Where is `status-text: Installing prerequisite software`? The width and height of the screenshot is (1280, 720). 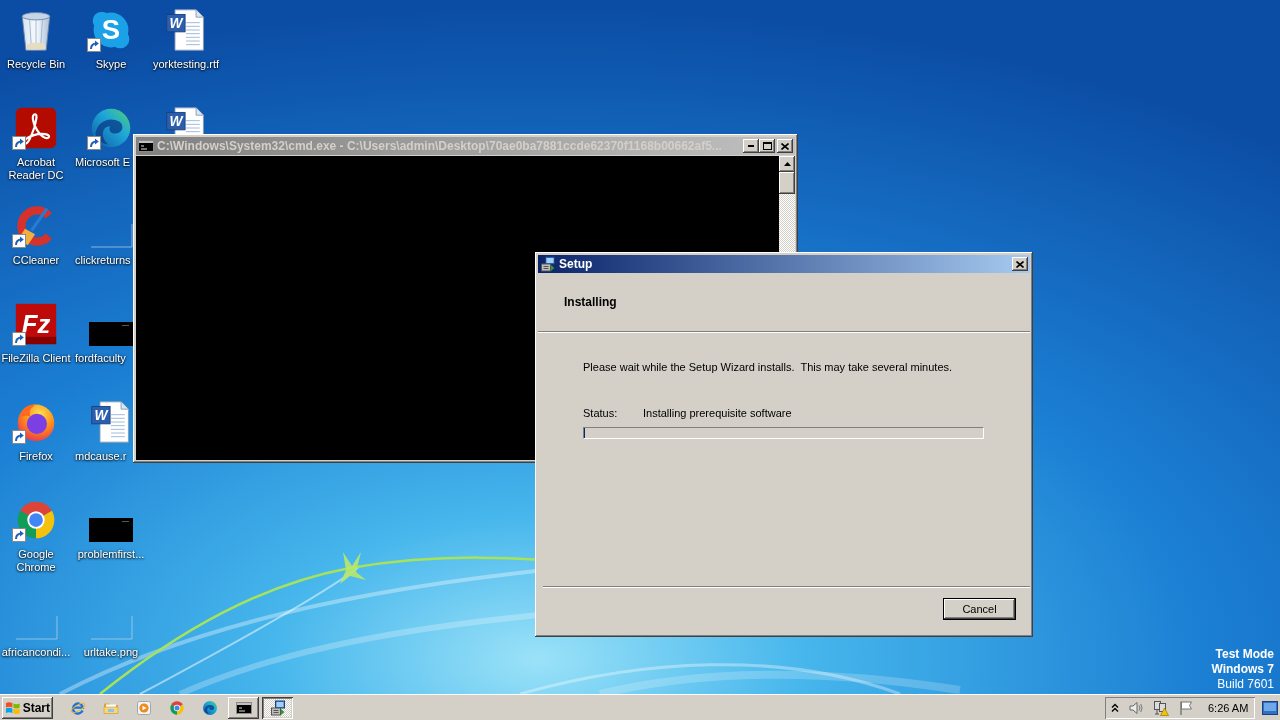
status-text: Installing prerequisite software is located at coordinates (717, 413).